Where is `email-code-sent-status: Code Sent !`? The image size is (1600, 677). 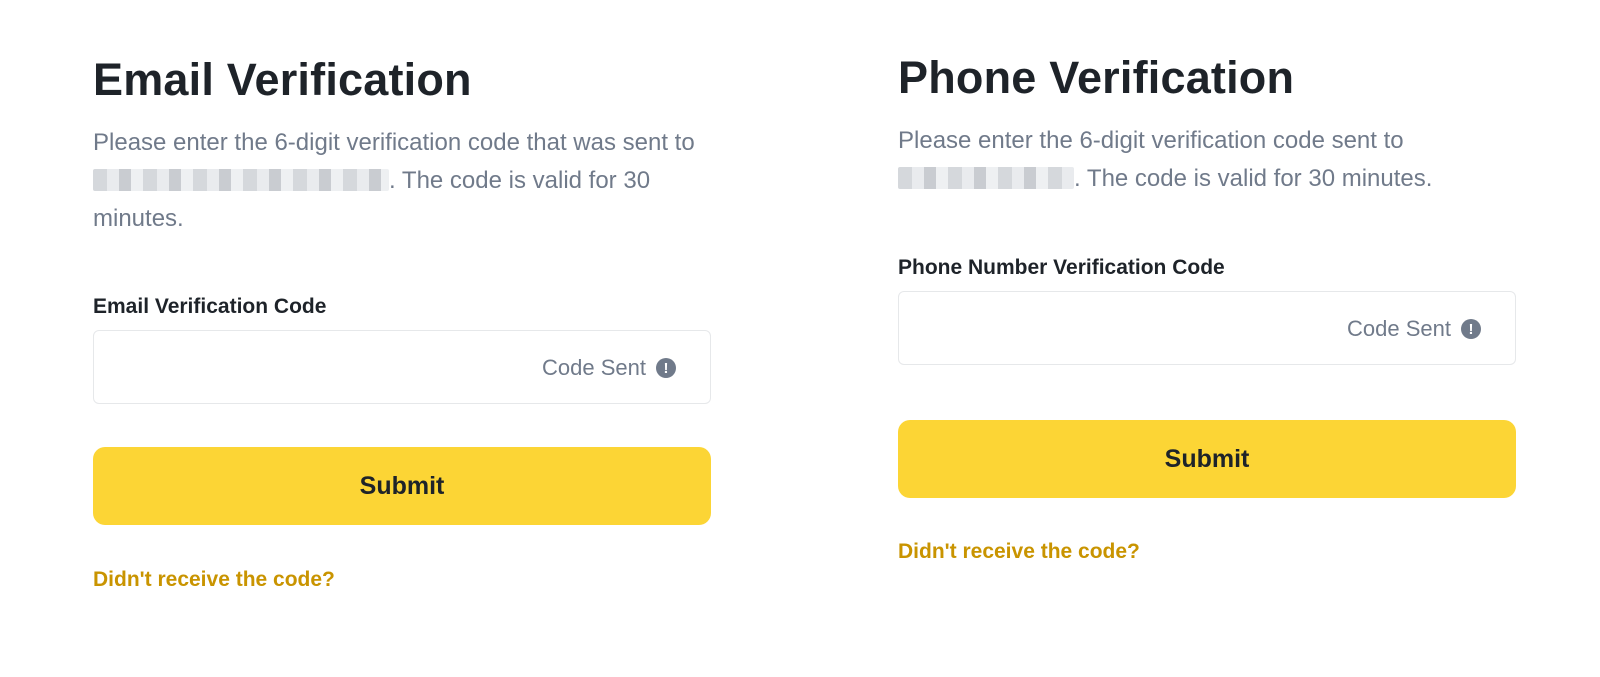
email-code-sent-status: Code Sent ! is located at coordinates (609, 368).